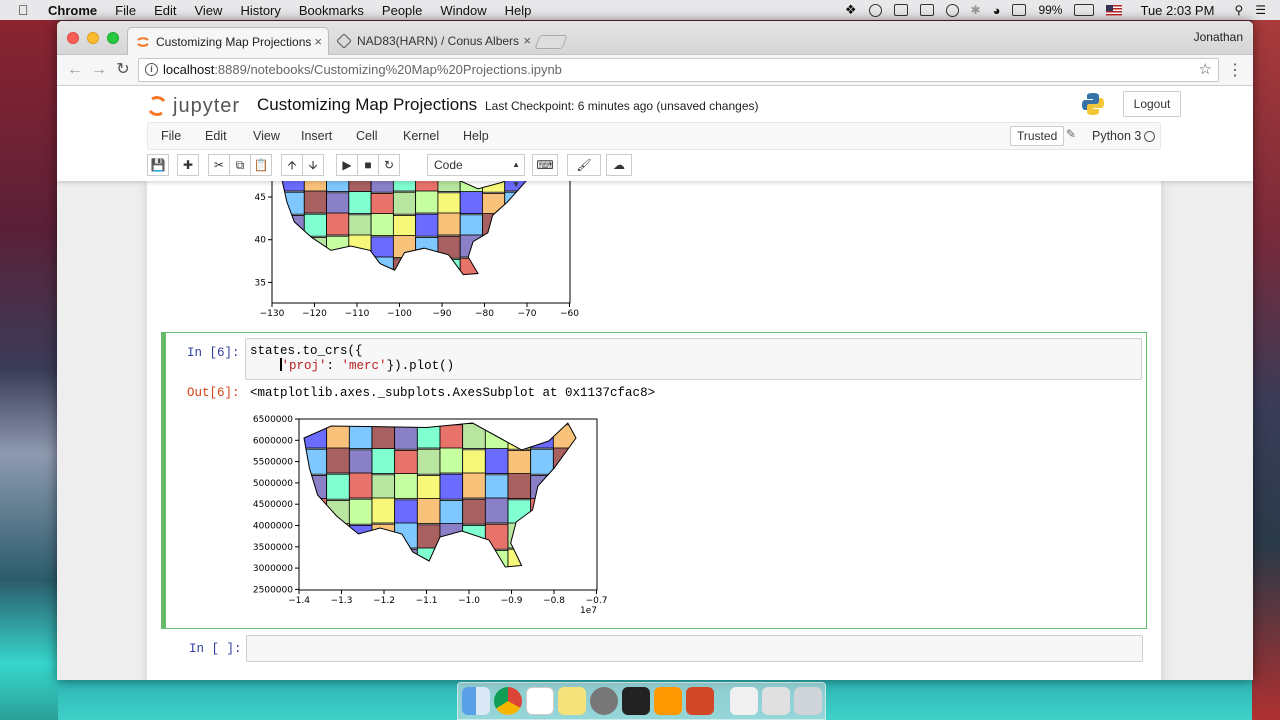 The width and height of the screenshot is (1280, 720). What do you see at coordinates (357, 313) in the screenshot?
I see `x-tick-label: −110` at bounding box center [357, 313].